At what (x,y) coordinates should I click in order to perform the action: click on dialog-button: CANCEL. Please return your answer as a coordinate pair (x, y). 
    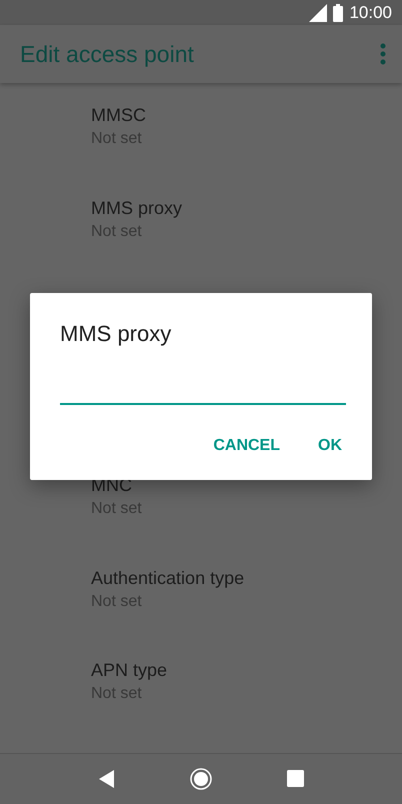
    Looking at the image, I should click on (246, 446).